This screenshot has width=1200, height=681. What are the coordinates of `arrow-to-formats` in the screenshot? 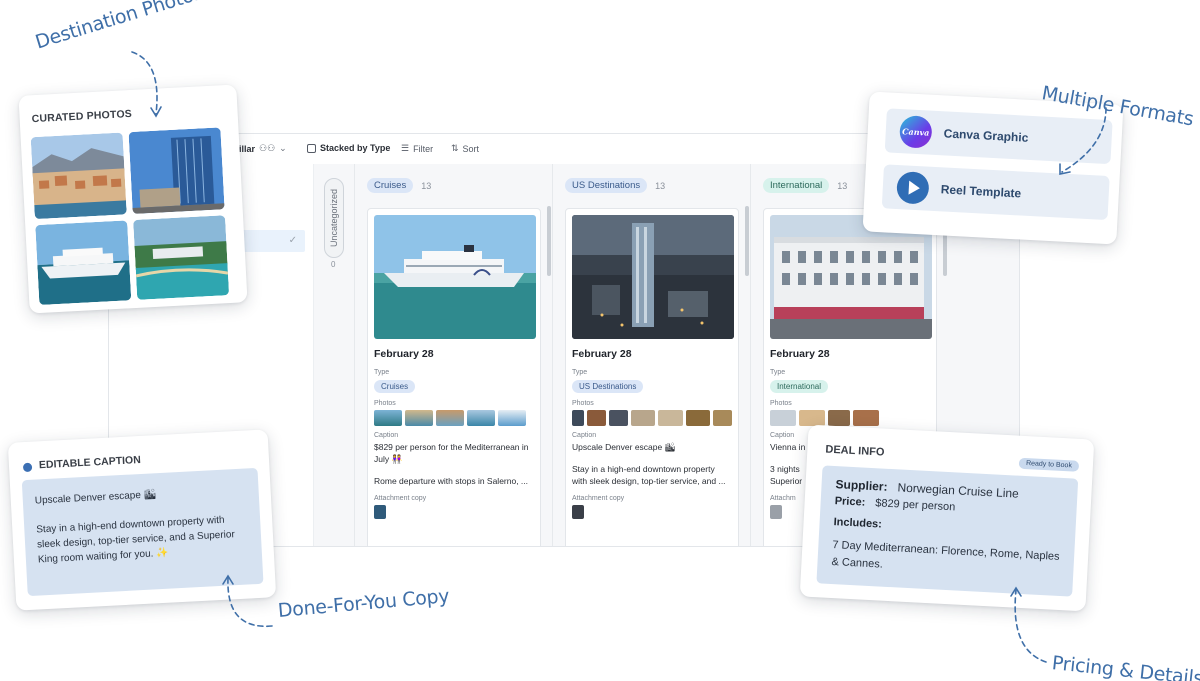 It's located at (1084, 140).